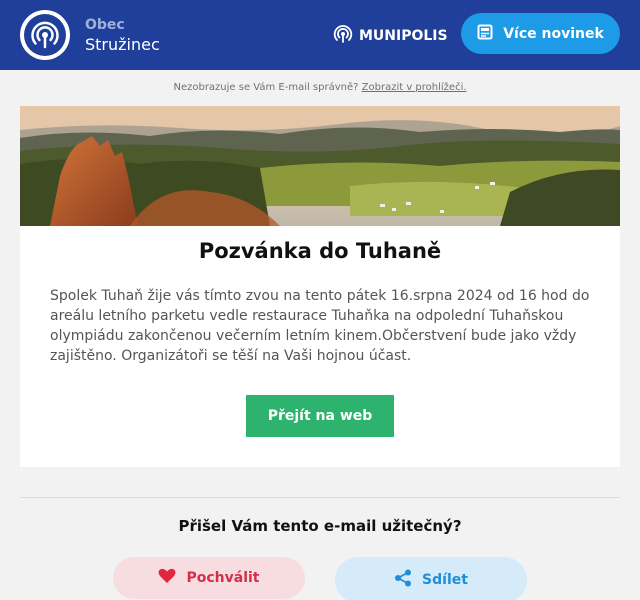  What do you see at coordinates (320, 497) in the screenshot?
I see `divider` at bounding box center [320, 497].